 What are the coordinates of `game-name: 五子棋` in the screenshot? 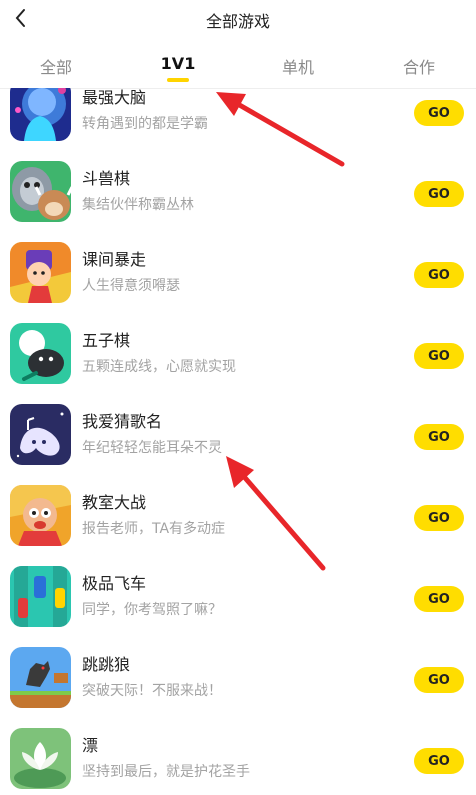 It's located at (106, 340).